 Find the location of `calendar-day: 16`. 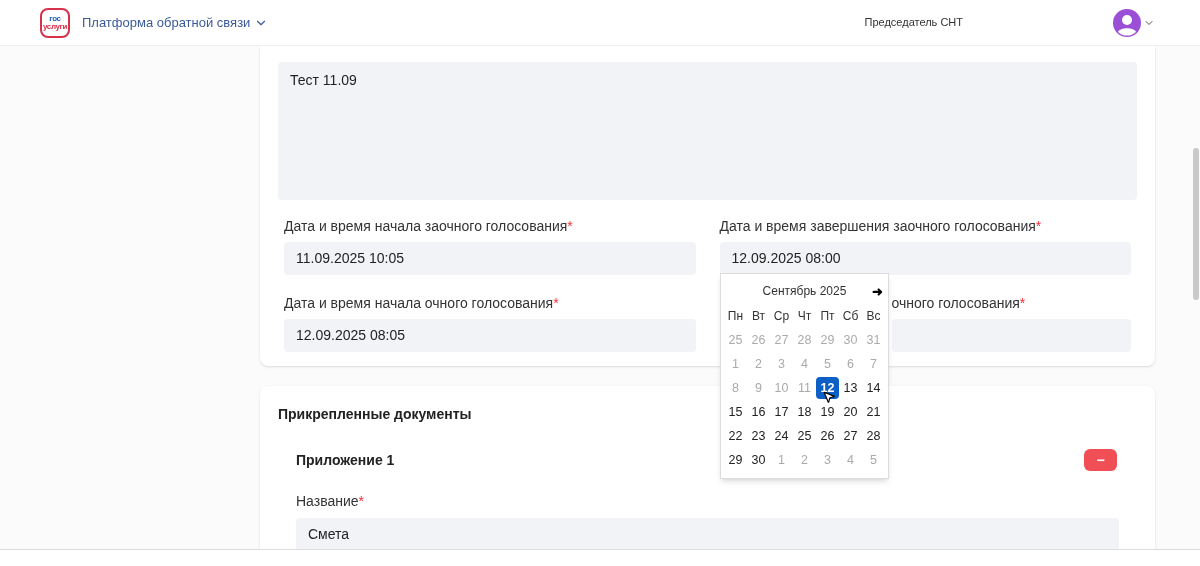

calendar-day: 16 is located at coordinates (758, 412).